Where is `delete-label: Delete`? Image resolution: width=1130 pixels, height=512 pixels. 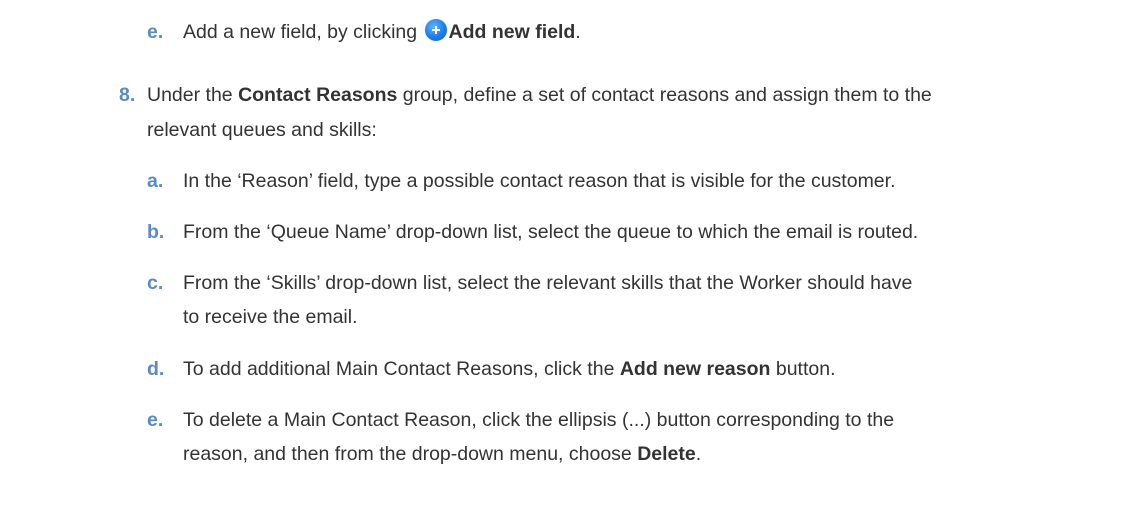 delete-label: Delete is located at coordinates (666, 454).